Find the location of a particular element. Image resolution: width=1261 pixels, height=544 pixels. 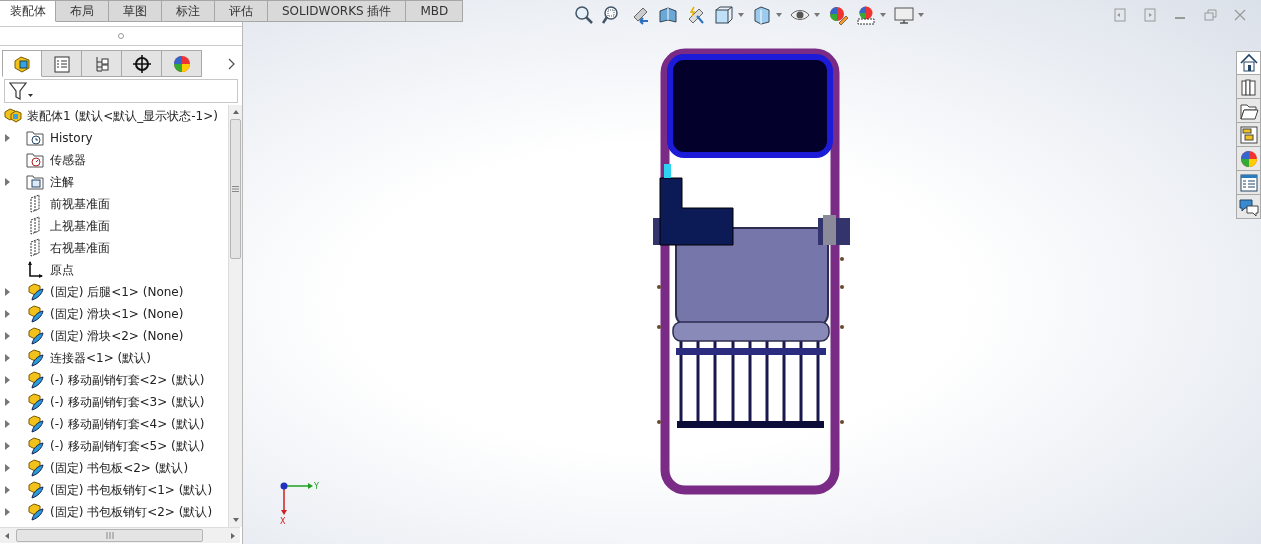

command-tab: 标注 is located at coordinates (188, 11).